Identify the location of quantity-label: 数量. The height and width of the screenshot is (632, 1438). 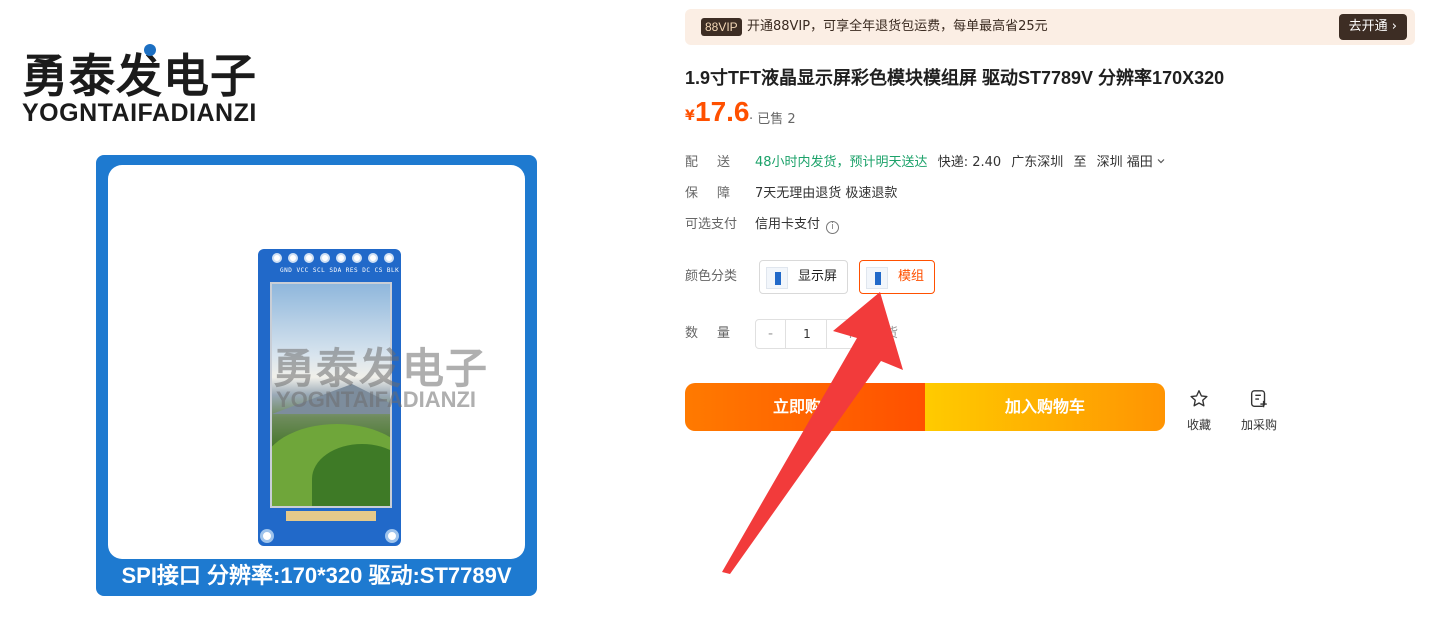
(717, 333).